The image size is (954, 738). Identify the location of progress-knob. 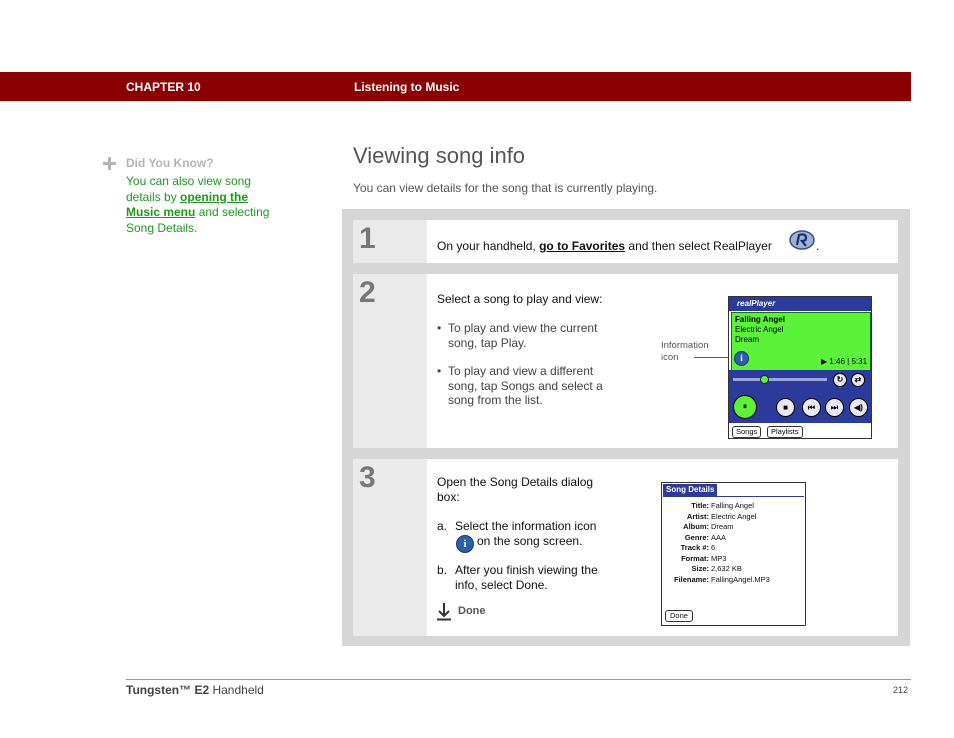
(764, 379).